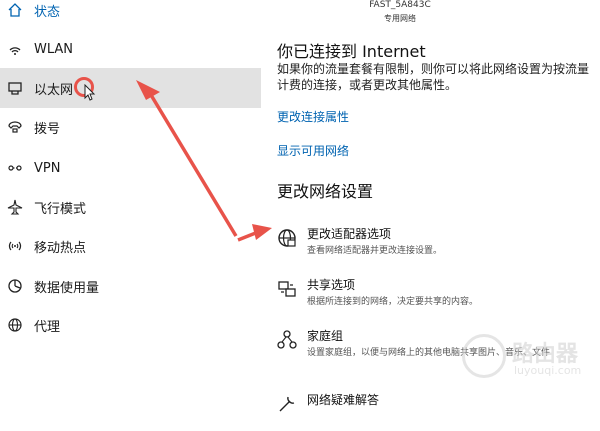 Image resolution: width=600 pixels, height=431 pixels. I want to click on sharing-icon, so click(287, 289).